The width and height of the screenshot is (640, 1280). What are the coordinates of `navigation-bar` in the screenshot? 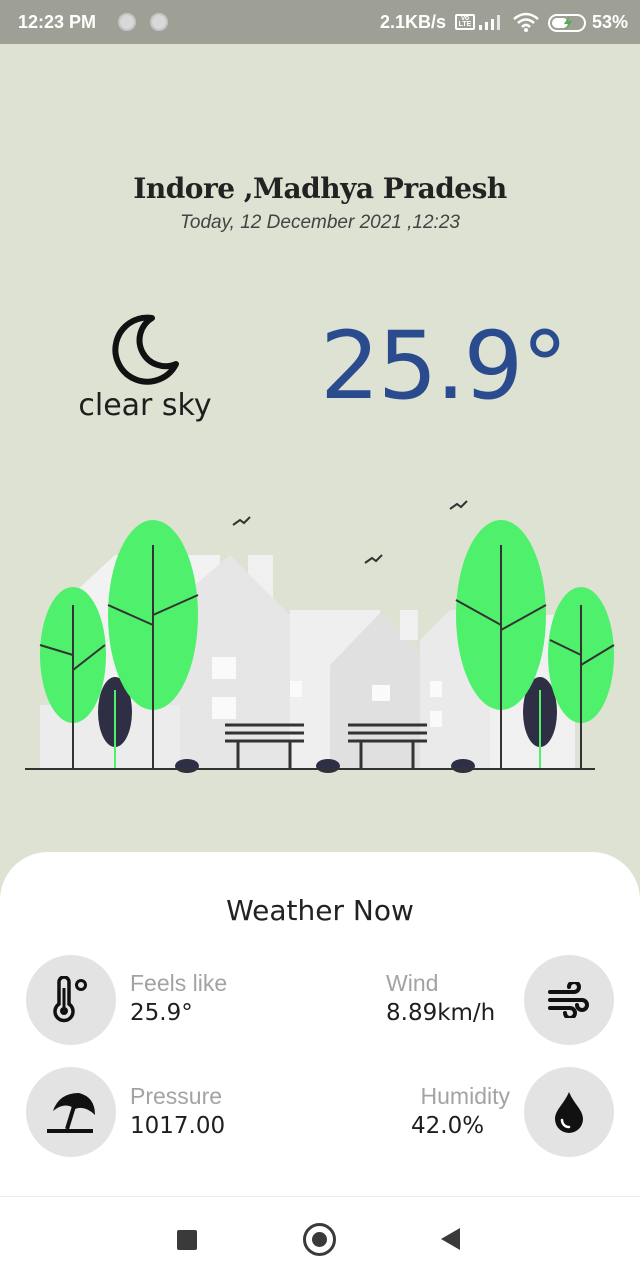 It's located at (320, 1238).